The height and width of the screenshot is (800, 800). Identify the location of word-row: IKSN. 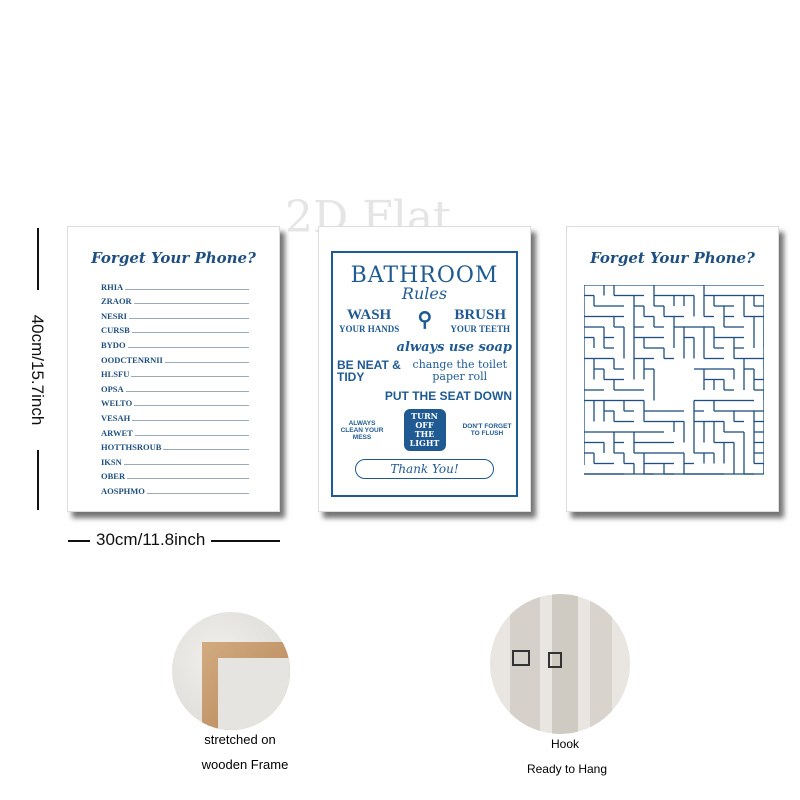
(175, 459).